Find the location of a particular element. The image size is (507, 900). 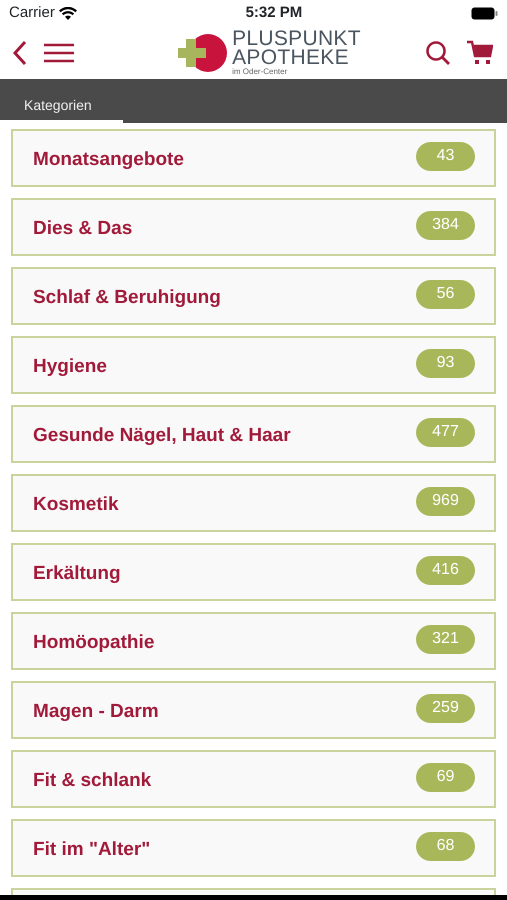

count-badge: 56 is located at coordinates (445, 294).